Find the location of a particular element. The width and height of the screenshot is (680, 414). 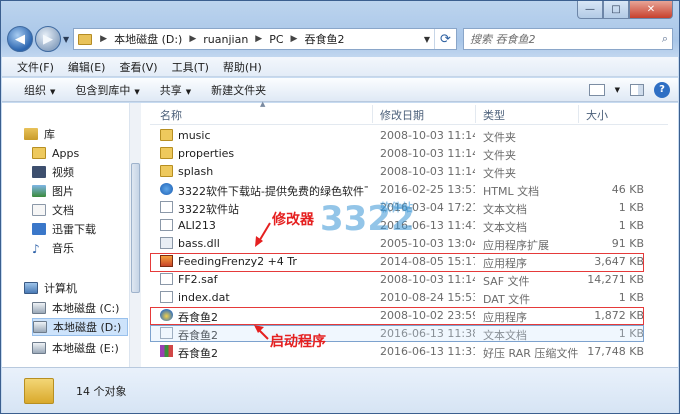

include-in-library-button: 包含到库中 ▼ is located at coordinates (107, 90).